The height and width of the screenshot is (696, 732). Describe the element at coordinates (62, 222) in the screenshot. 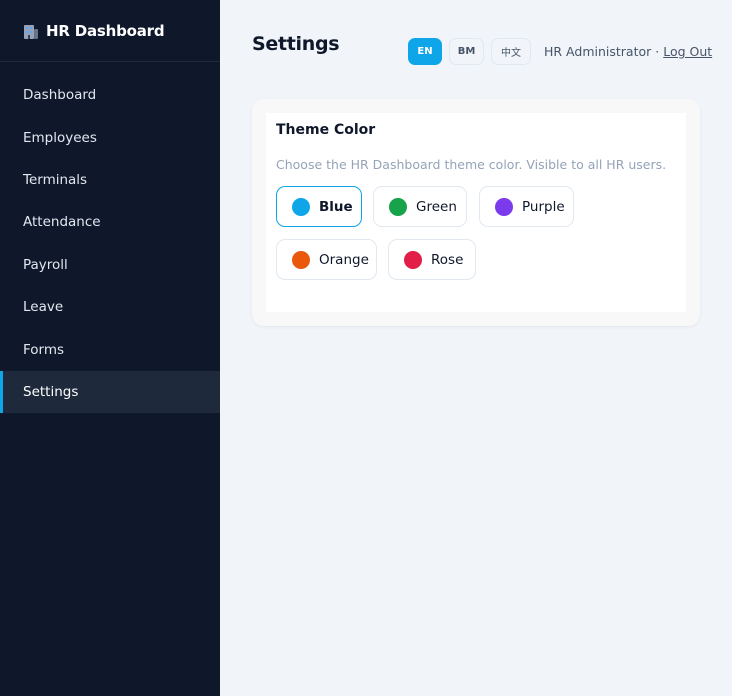

I see `sidebar-item-label: Attendance` at that location.